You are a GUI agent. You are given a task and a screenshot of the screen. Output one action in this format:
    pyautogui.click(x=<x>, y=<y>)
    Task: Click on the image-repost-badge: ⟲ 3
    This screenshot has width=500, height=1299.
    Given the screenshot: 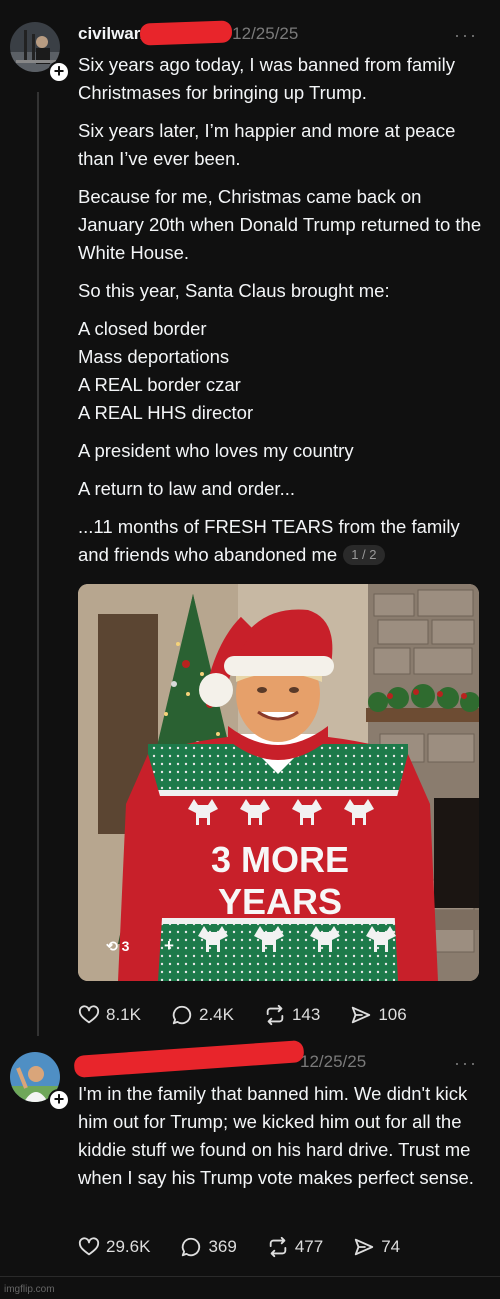 What is the action you would take?
    pyautogui.click(x=117, y=946)
    